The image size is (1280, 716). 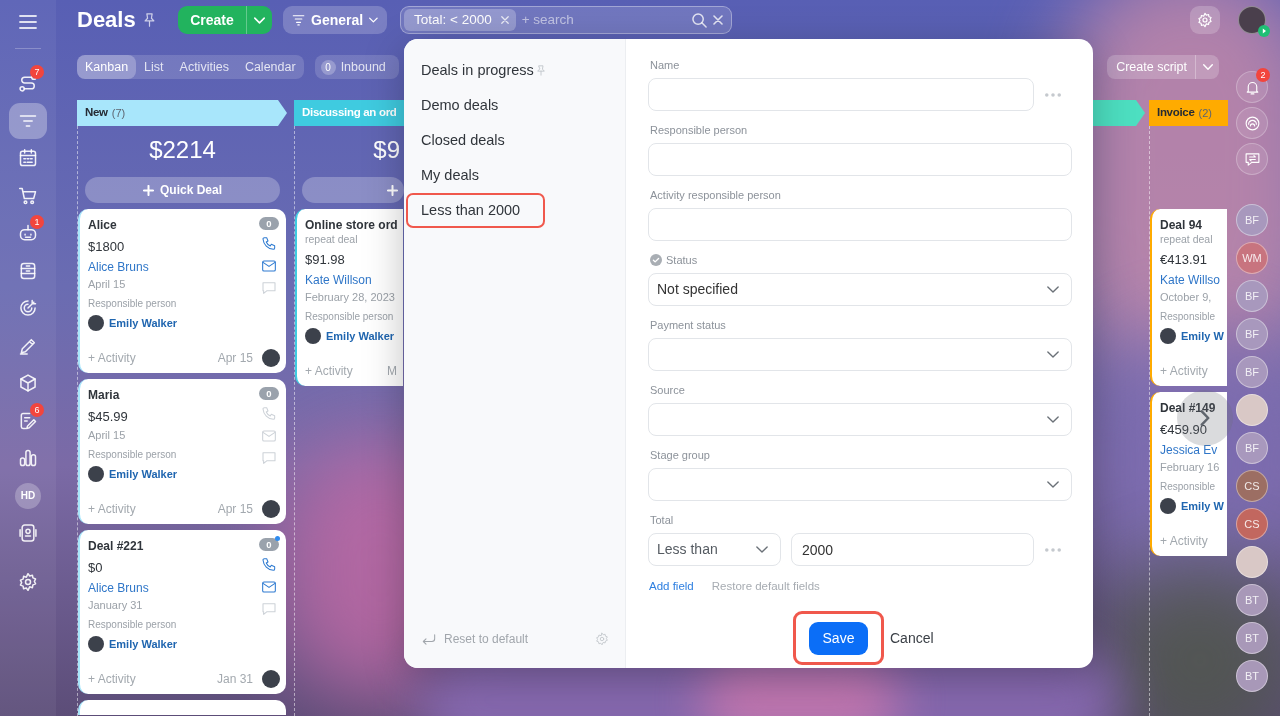 What do you see at coordinates (1188, 408) in the screenshot?
I see `deal-title: Deal #149` at bounding box center [1188, 408].